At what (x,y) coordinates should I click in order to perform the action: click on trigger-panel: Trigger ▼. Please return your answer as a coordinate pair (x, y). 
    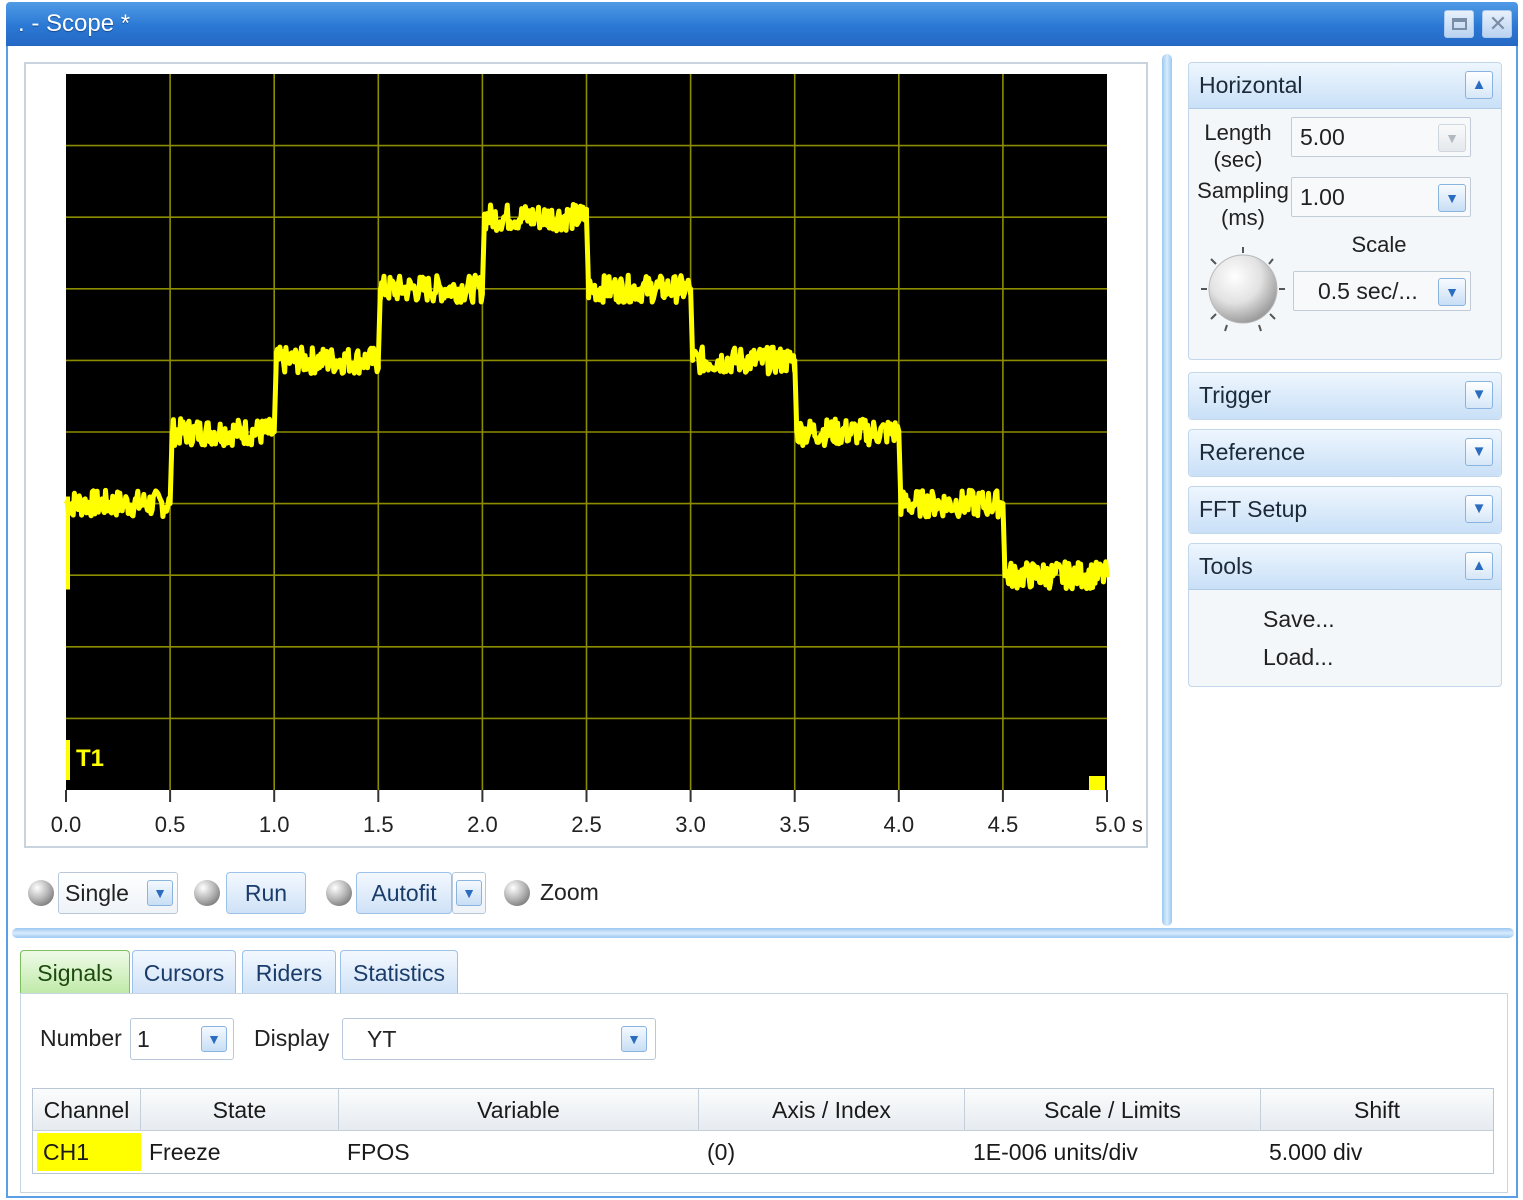
    Looking at the image, I should click on (1345, 396).